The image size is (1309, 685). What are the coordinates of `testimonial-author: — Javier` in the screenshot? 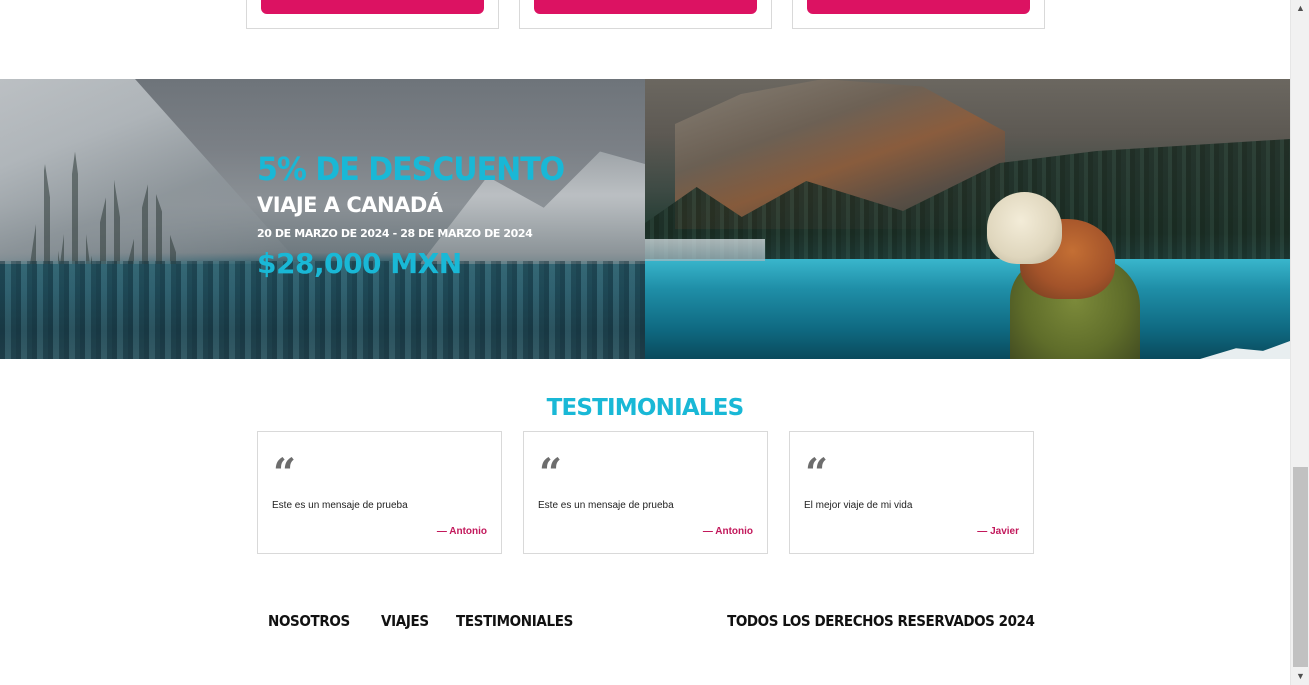 It's located at (998, 531).